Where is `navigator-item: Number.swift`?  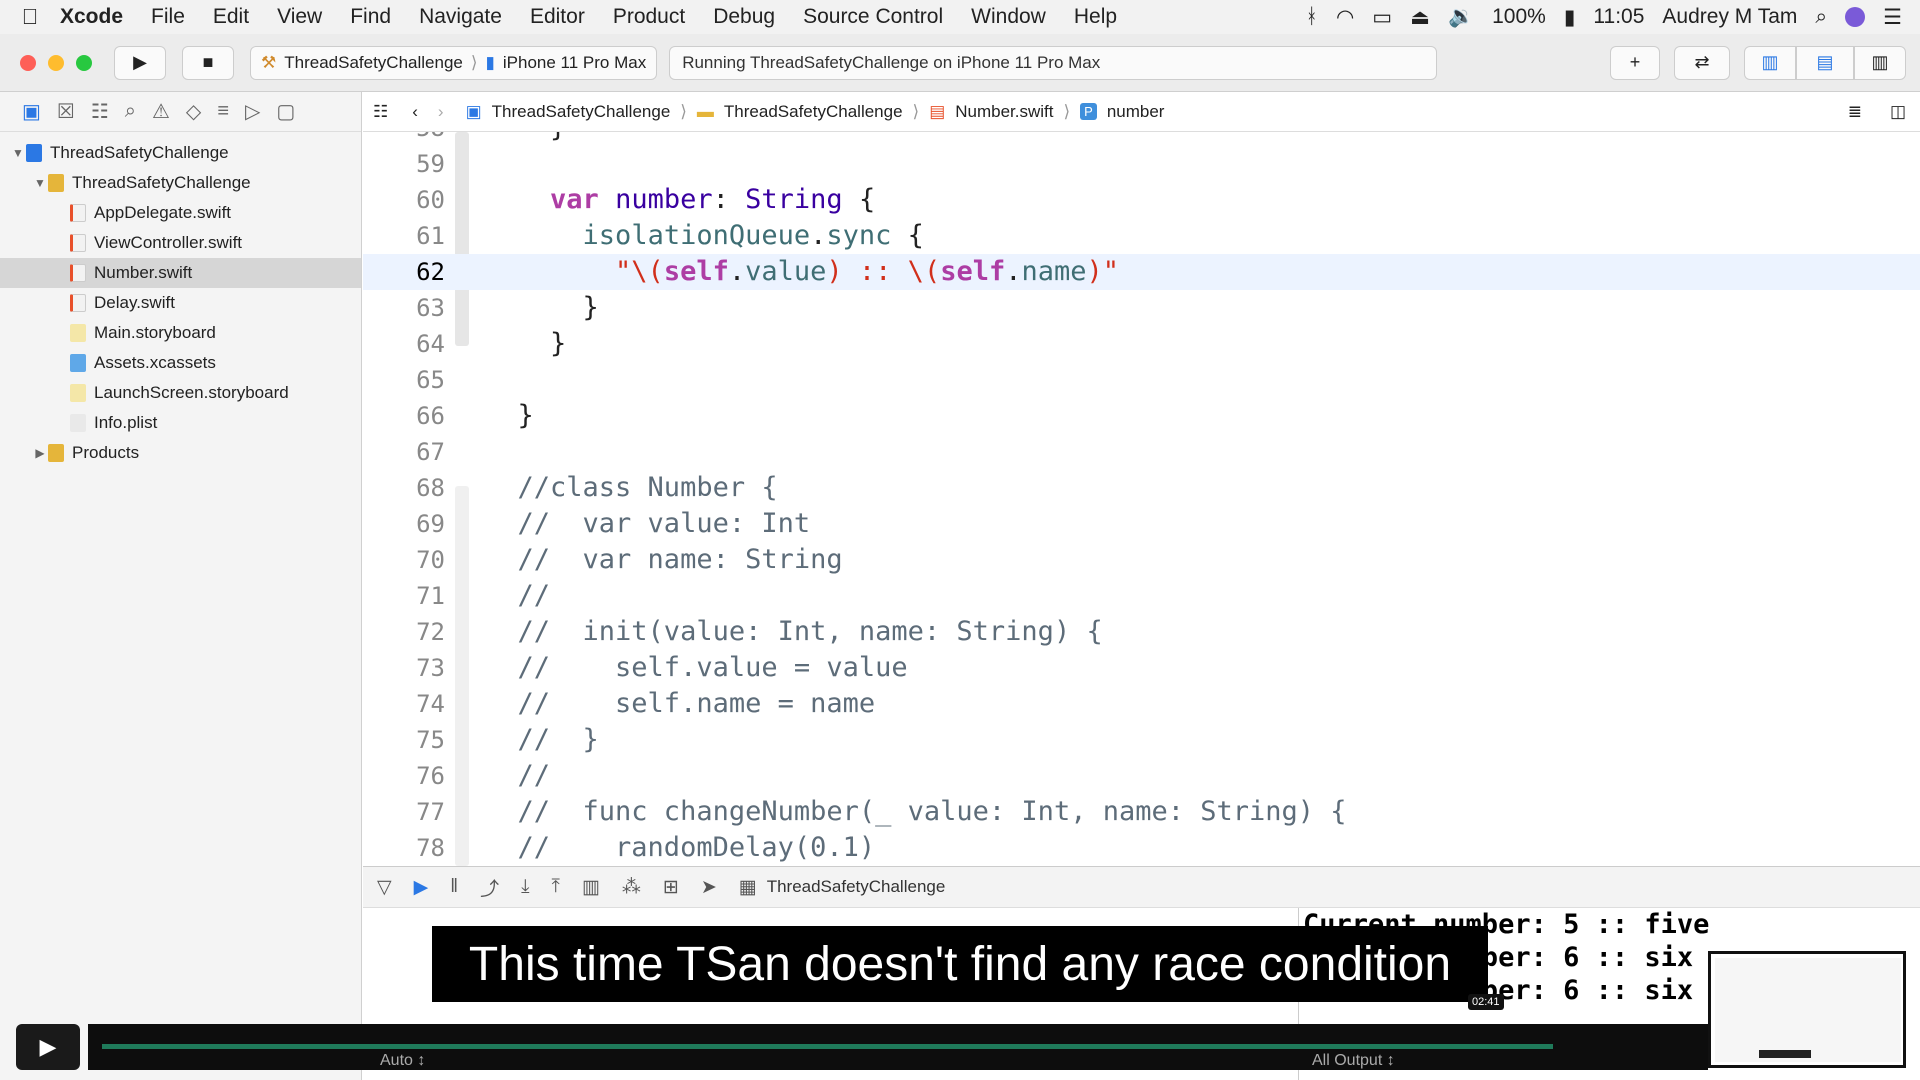 navigator-item: Number.swift is located at coordinates (180, 273).